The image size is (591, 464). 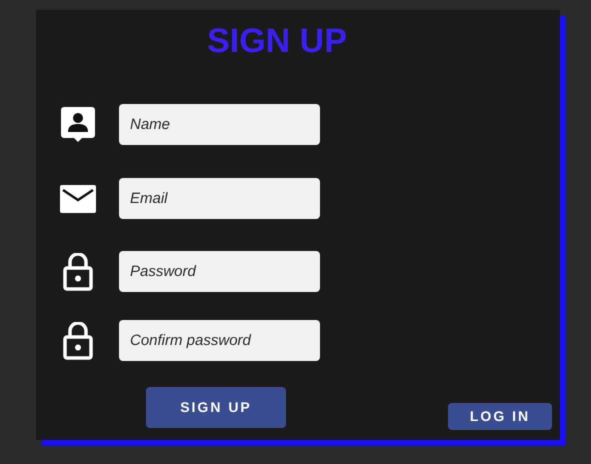 What do you see at coordinates (219, 340) in the screenshot?
I see `input-field: Confirm password` at bounding box center [219, 340].